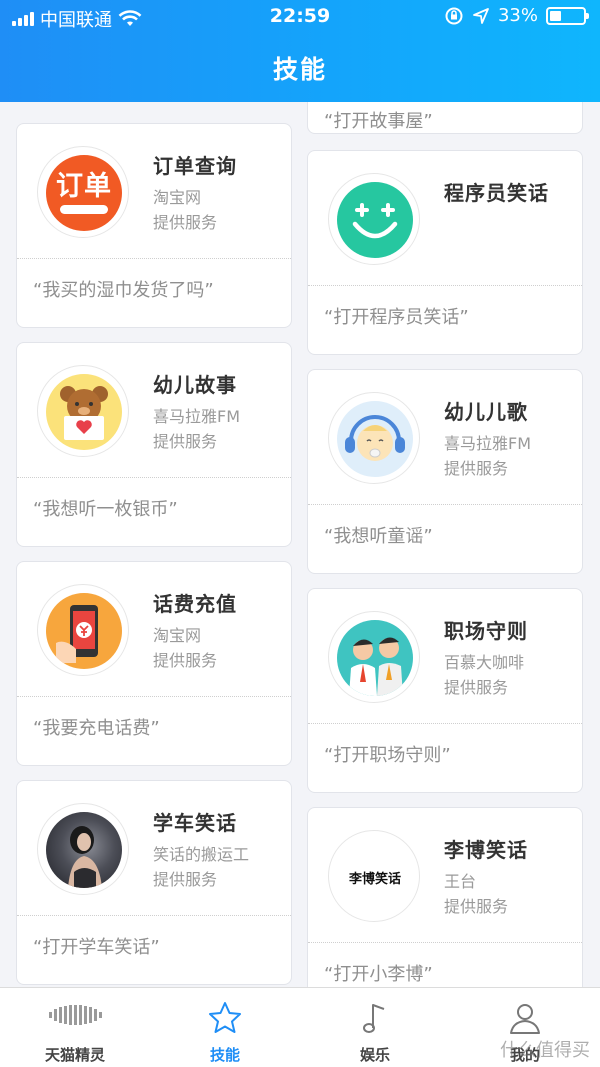 This screenshot has height=1067, width=600. What do you see at coordinates (84, 186) in the screenshot?
I see `order-badge-text: 订单` at bounding box center [84, 186].